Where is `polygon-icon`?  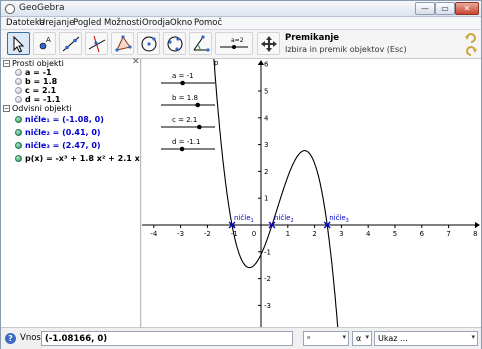
polygon-icon is located at coordinates (123, 43).